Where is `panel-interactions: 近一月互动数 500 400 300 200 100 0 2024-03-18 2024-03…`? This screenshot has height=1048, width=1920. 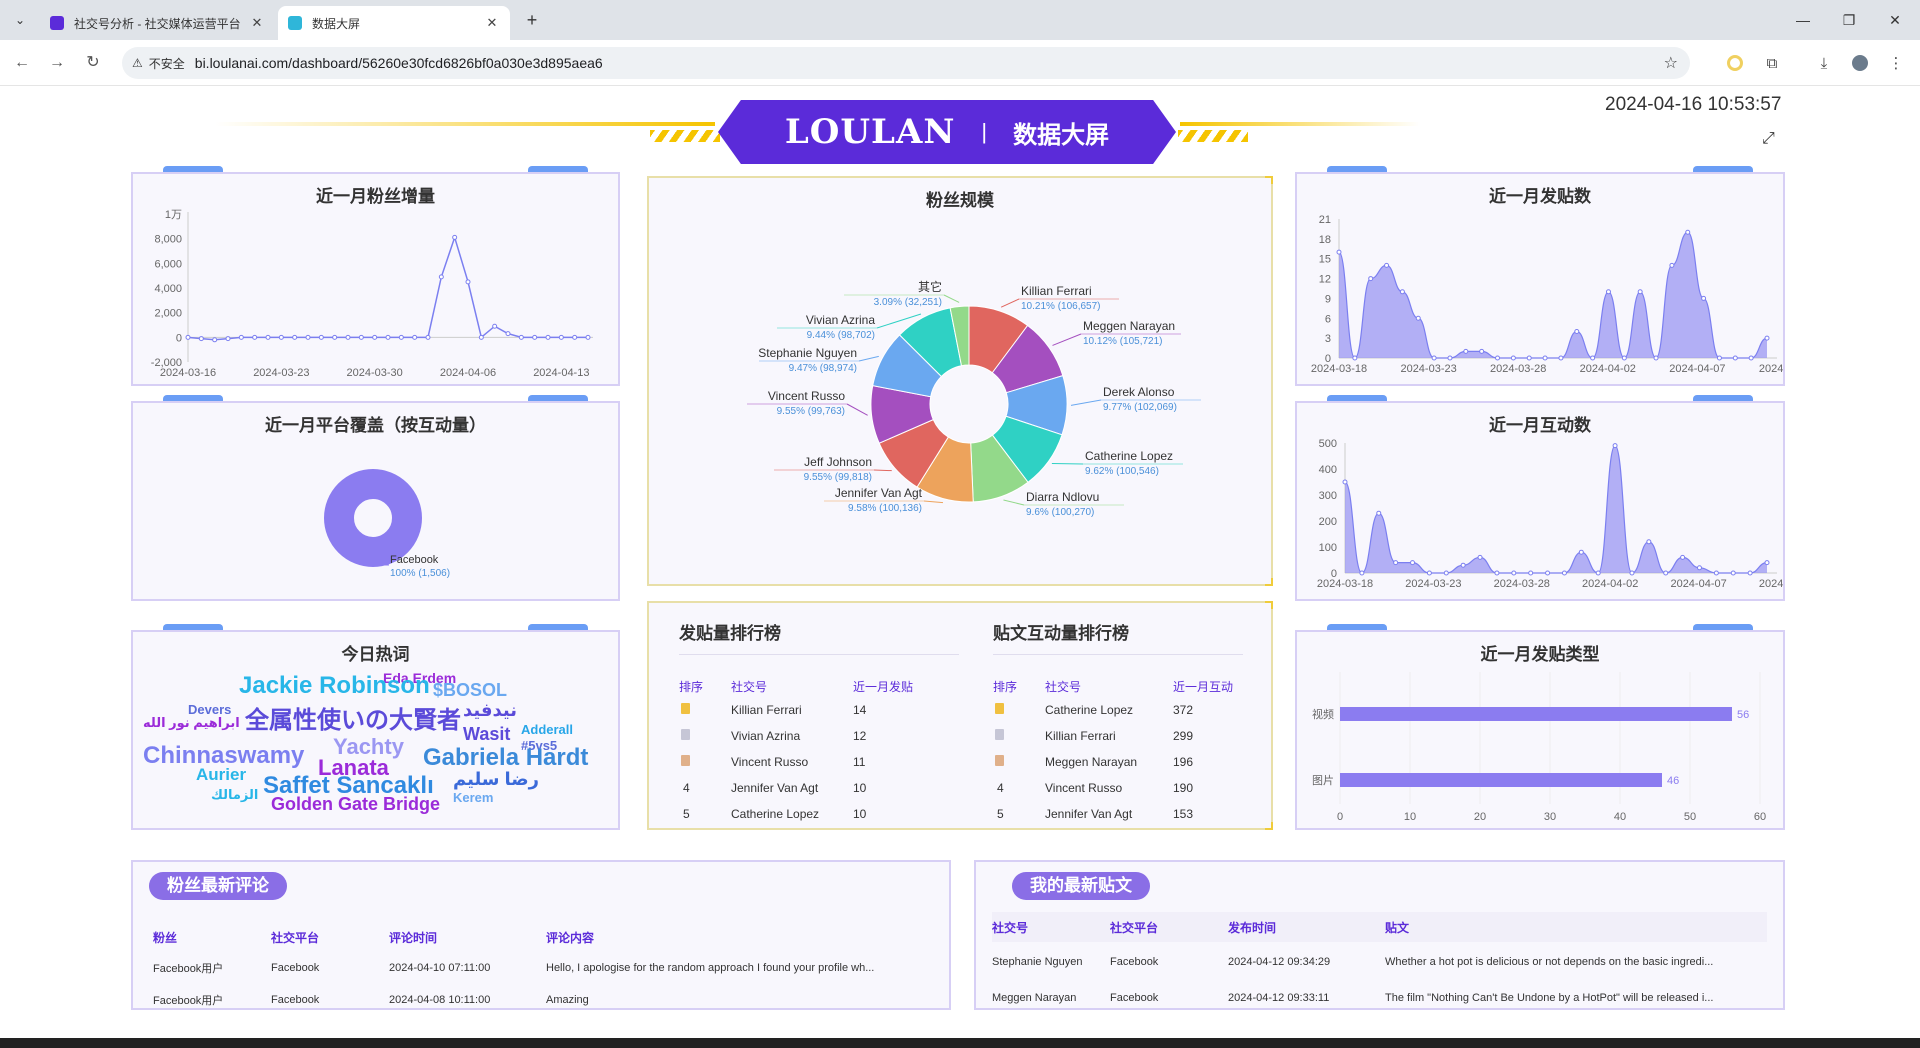
panel-interactions: 近一月互动数 500 400 300 200 100 0 2024-03-18 2024-03… is located at coordinates (1540, 498).